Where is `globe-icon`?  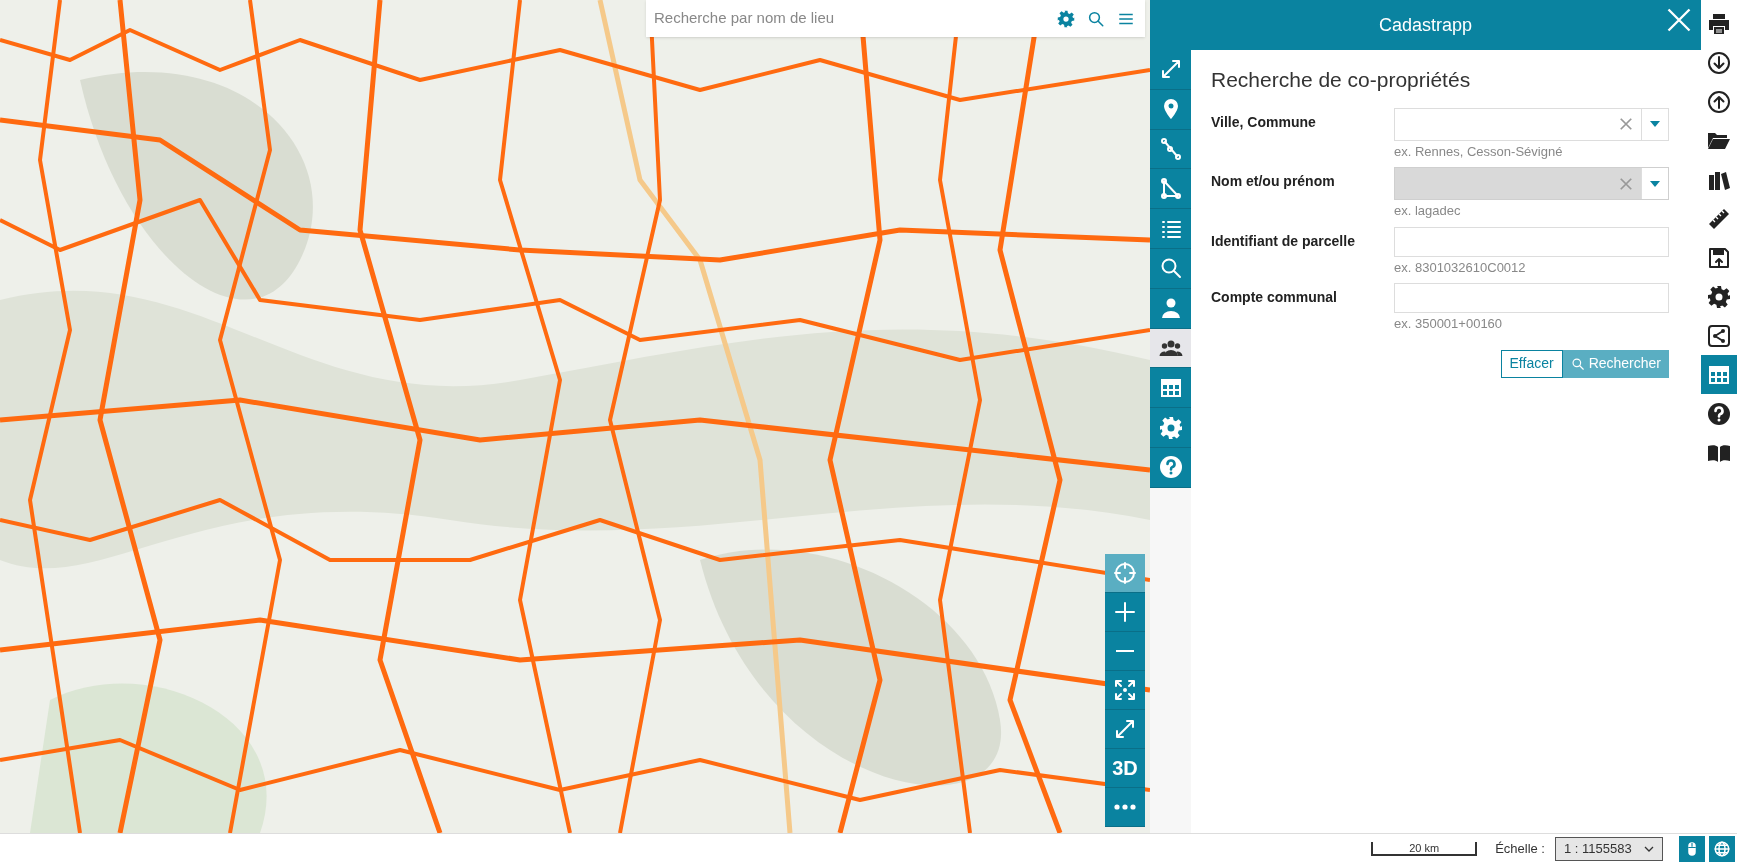
globe-icon is located at coordinates (1722, 848).